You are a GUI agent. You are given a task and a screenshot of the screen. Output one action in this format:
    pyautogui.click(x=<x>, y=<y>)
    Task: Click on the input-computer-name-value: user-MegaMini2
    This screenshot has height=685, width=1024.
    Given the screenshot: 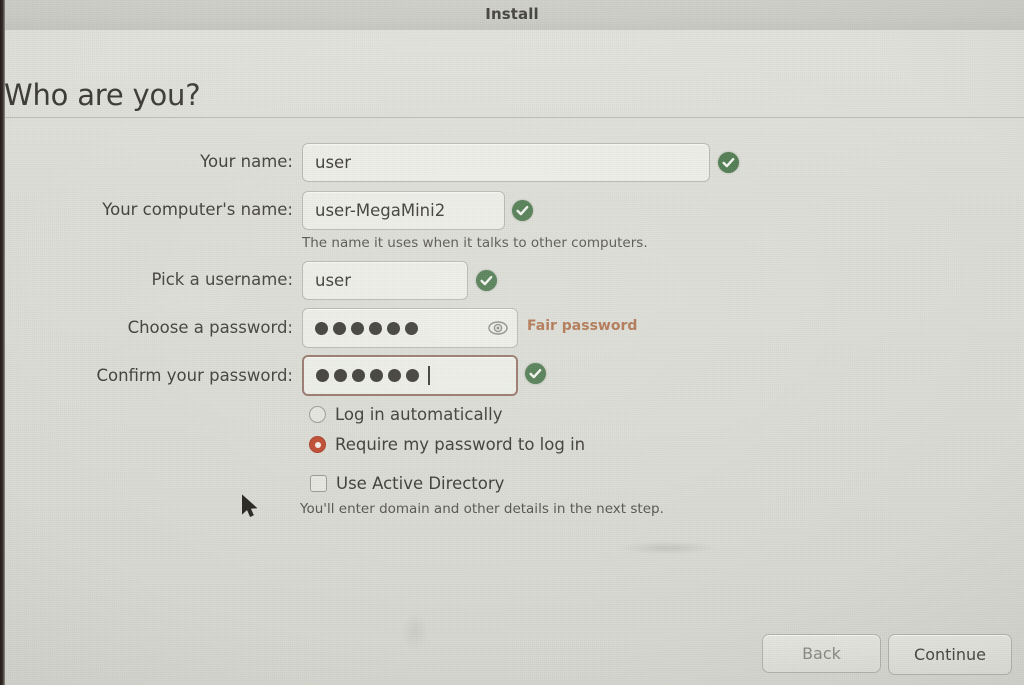 What is the action you would take?
    pyautogui.click(x=380, y=210)
    